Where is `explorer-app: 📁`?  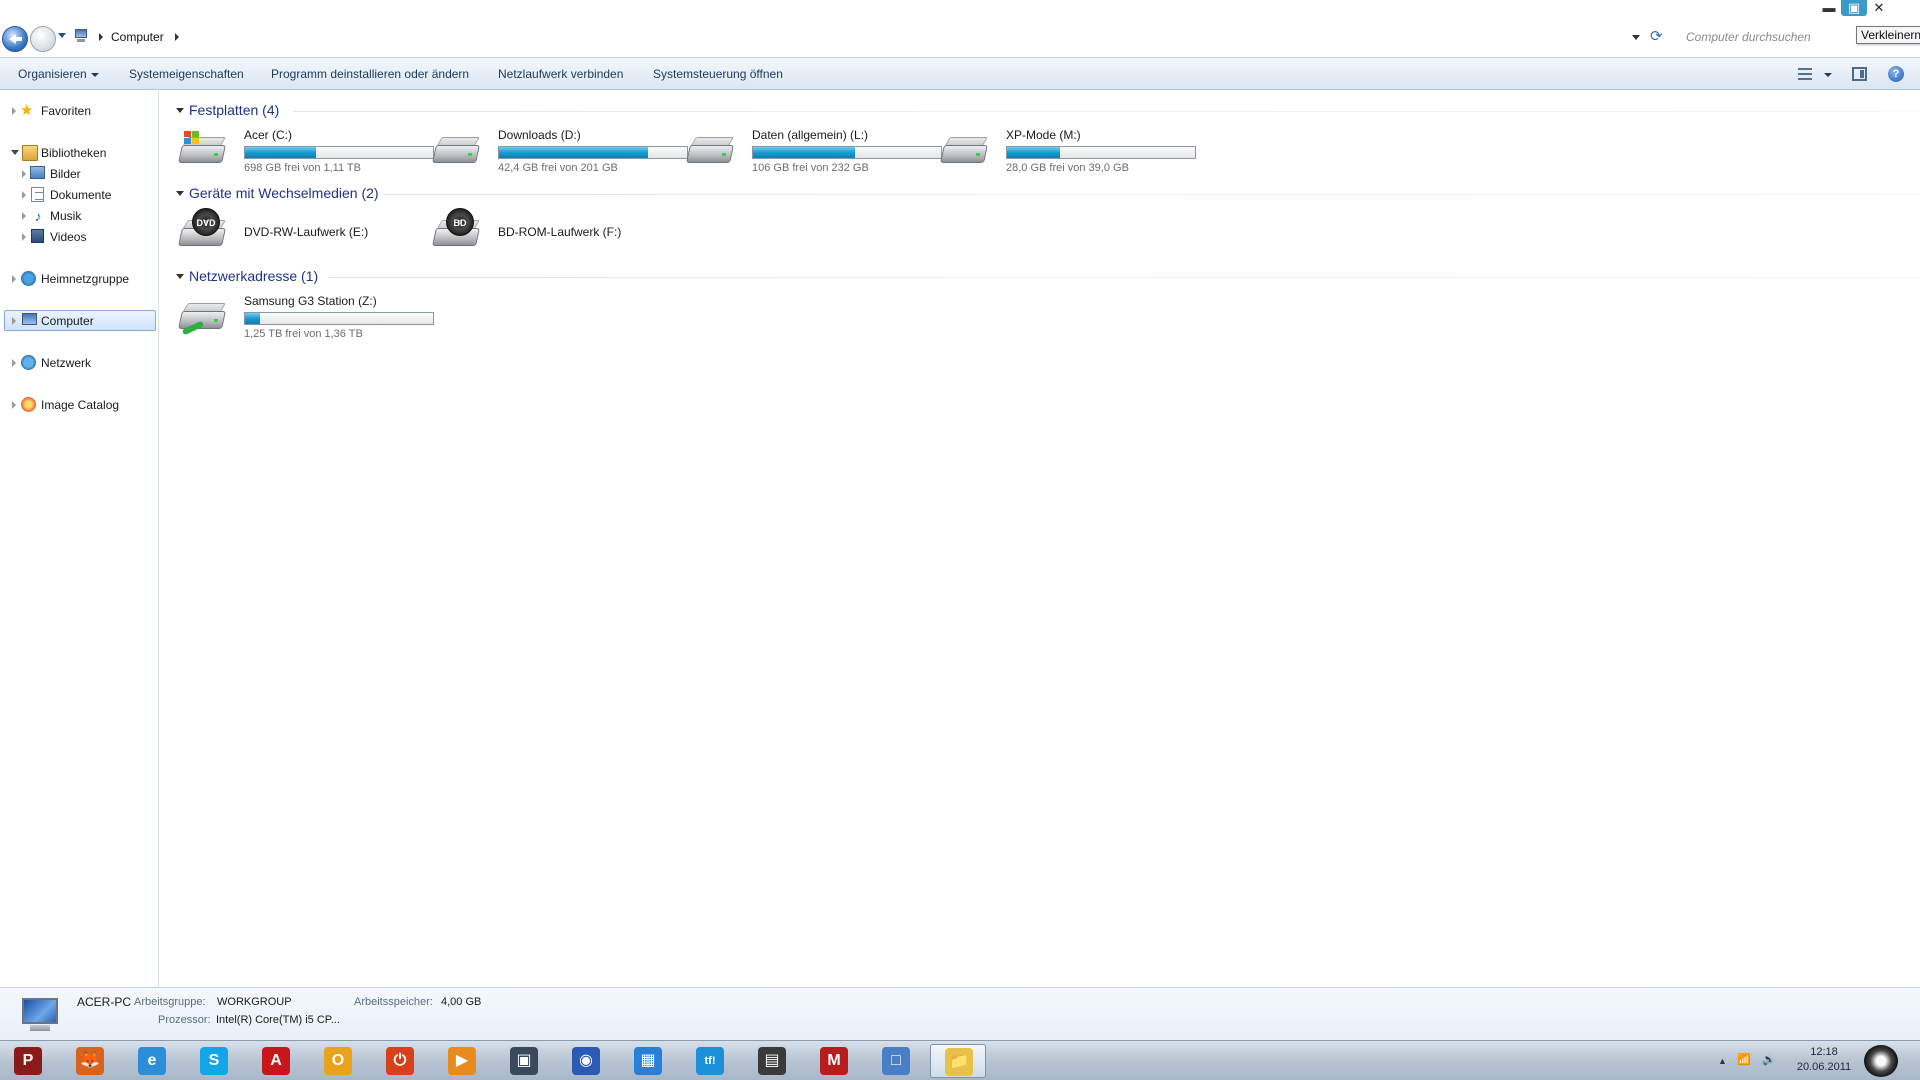 explorer-app: 📁 is located at coordinates (958, 1061).